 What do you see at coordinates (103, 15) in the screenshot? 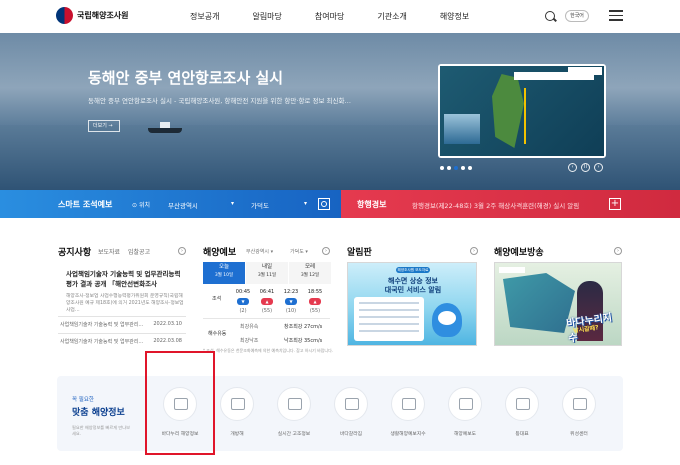
I see `logo-text: 국립해양조사원` at bounding box center [103, 15].